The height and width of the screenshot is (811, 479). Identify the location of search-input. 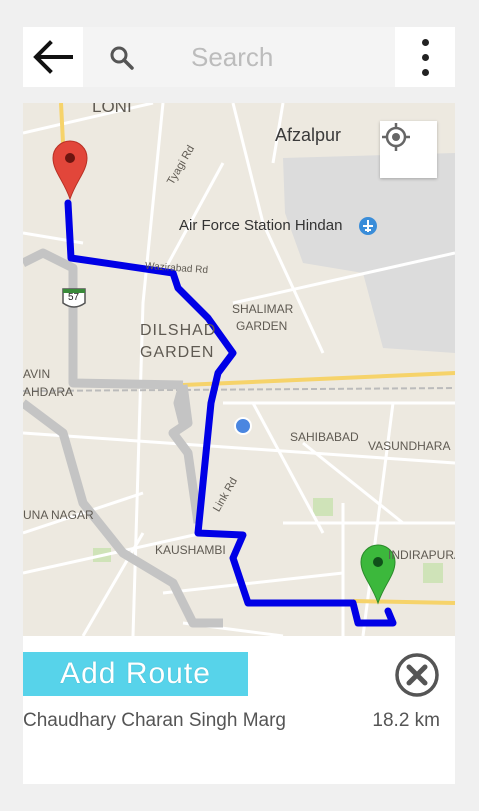
(286, 57).